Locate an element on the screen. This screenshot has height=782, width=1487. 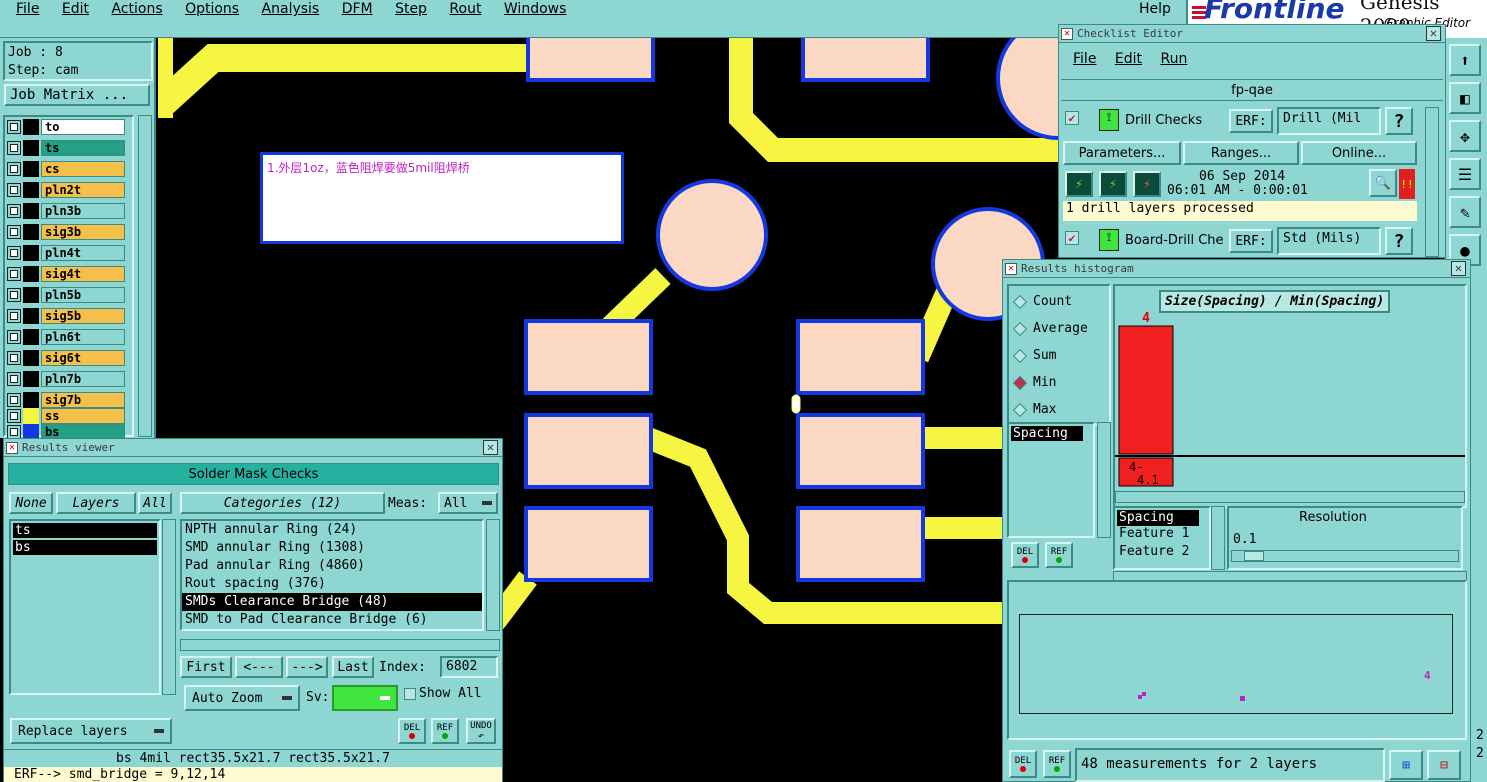
menu-step: Step is located at coordinates (411, 9).